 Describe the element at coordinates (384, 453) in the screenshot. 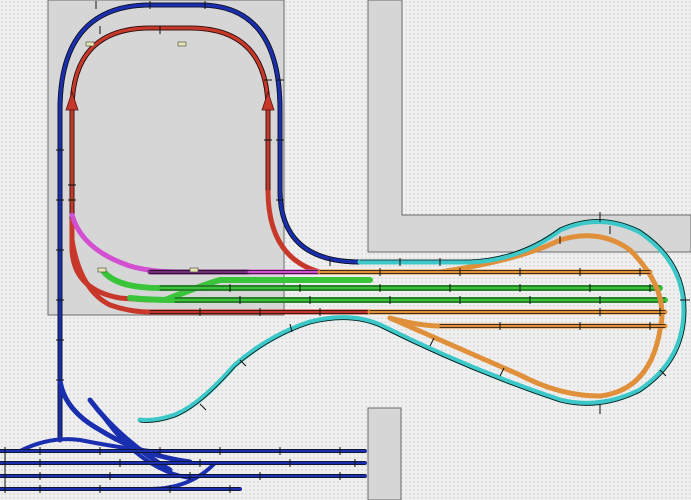

I see `baseboard-bottom` at that location.